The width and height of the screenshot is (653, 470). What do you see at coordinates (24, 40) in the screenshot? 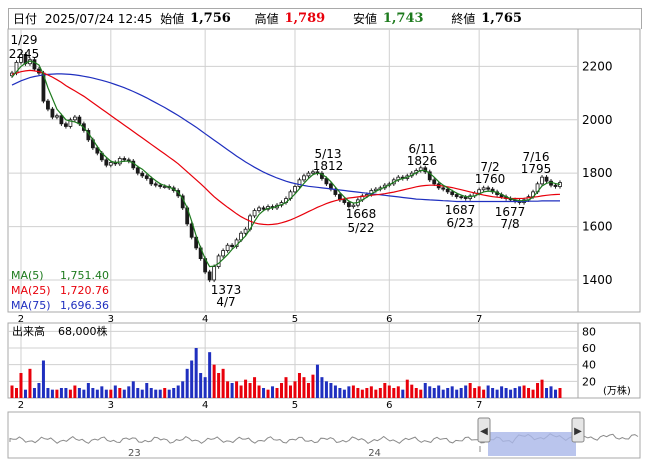
I see `annotation-date: 1/29` at bounding box center [24, 40].